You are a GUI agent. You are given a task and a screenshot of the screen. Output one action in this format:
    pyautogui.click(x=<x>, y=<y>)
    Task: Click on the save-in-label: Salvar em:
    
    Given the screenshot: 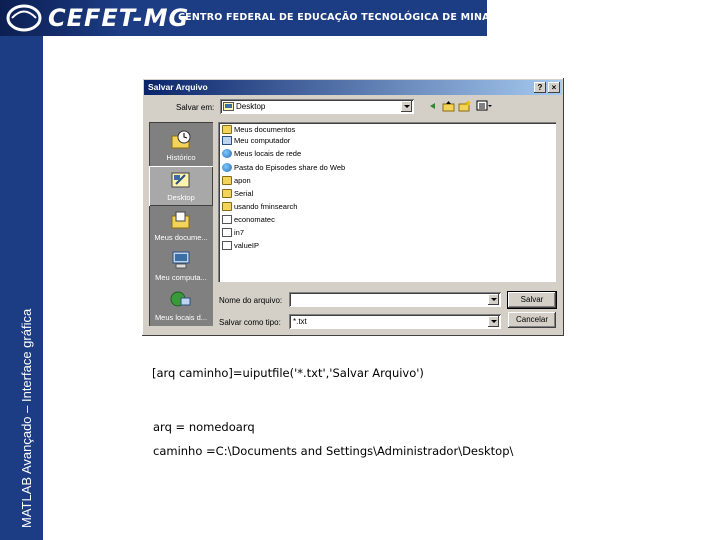 What is the action you would take?
    pyautogui.click(x=195, y=107)
    